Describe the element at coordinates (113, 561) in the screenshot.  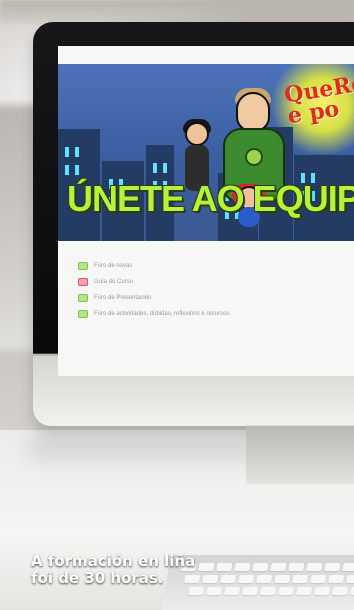
I see `caption-line-1: A formación en liña` at that location.